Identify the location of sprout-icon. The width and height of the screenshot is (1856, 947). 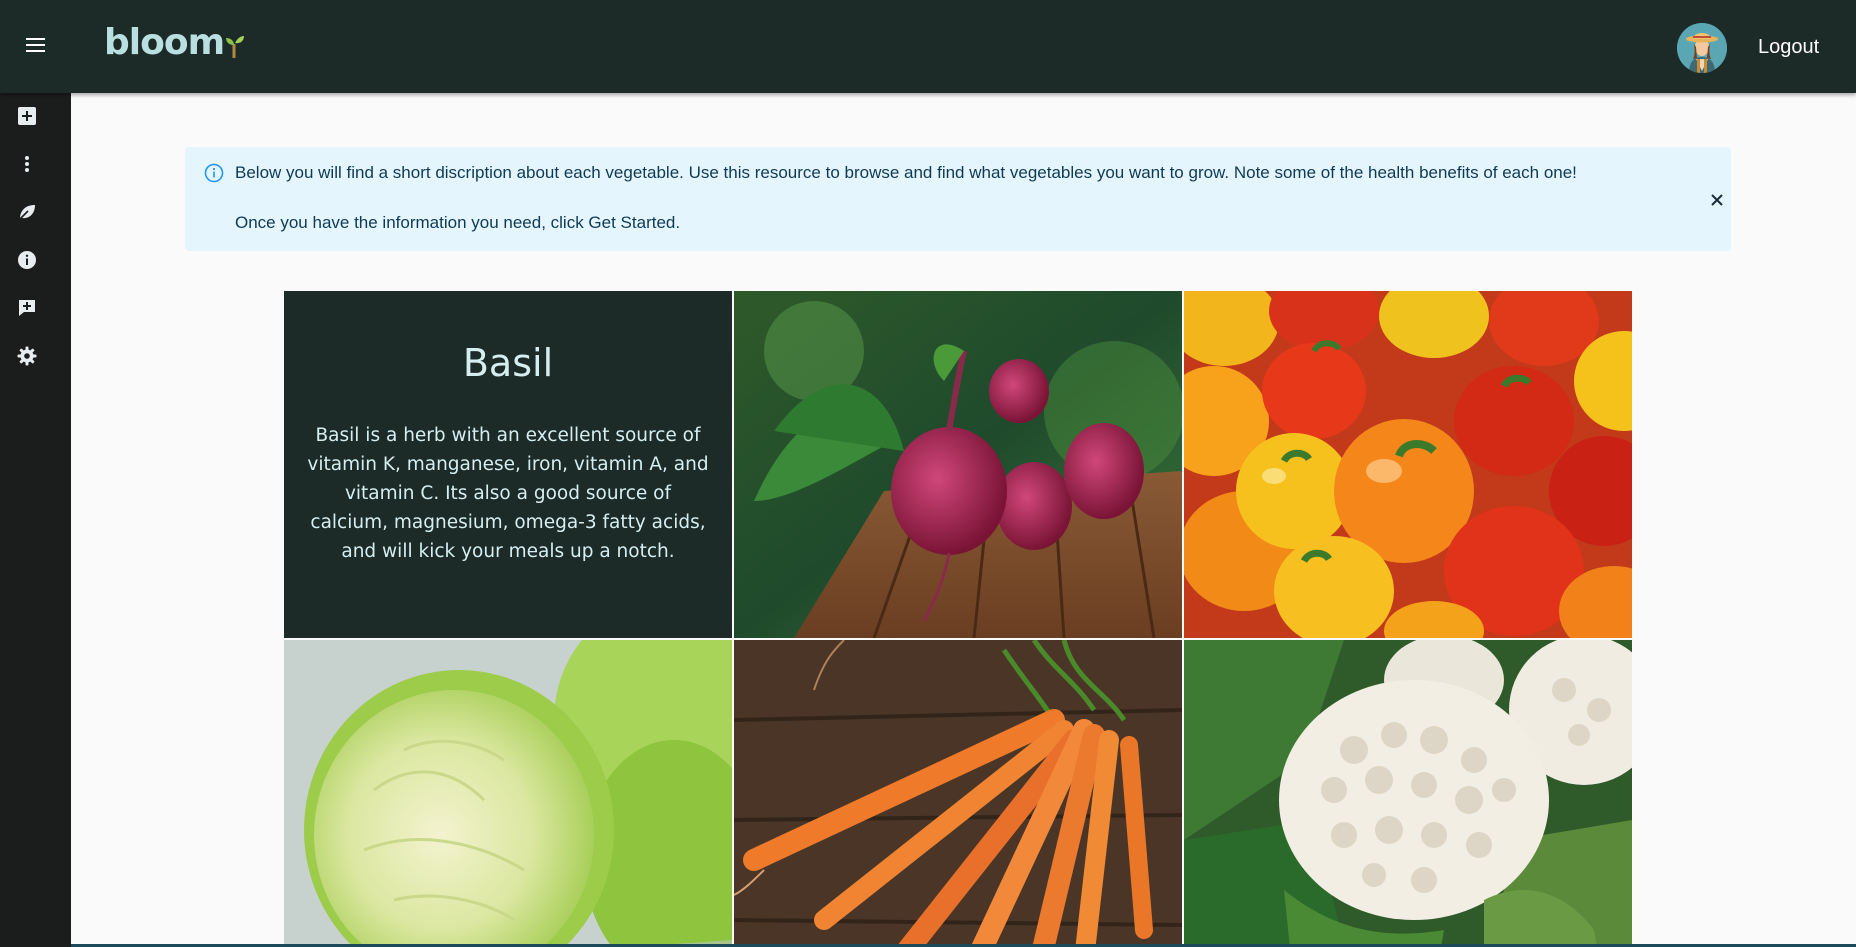
(235, 47).